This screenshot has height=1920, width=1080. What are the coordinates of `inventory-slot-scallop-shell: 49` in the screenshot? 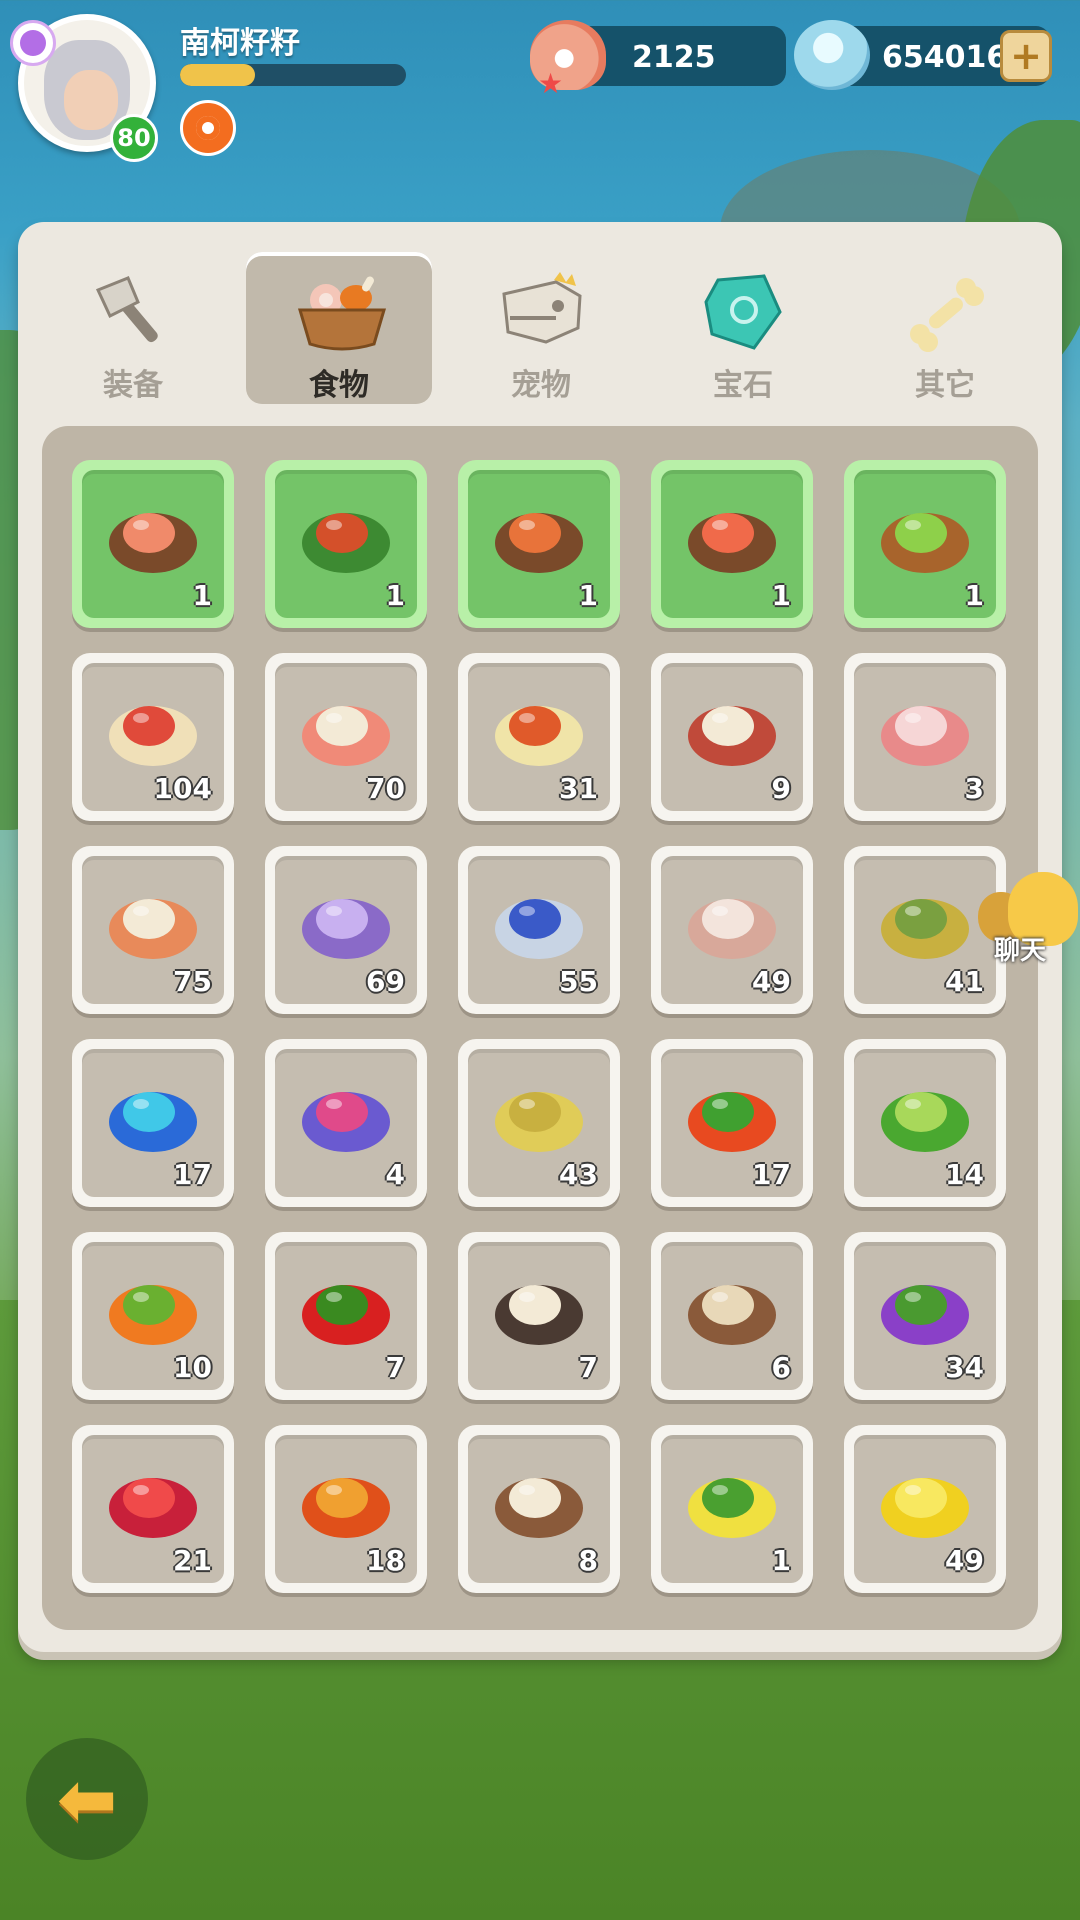 It's located at (732, 930).